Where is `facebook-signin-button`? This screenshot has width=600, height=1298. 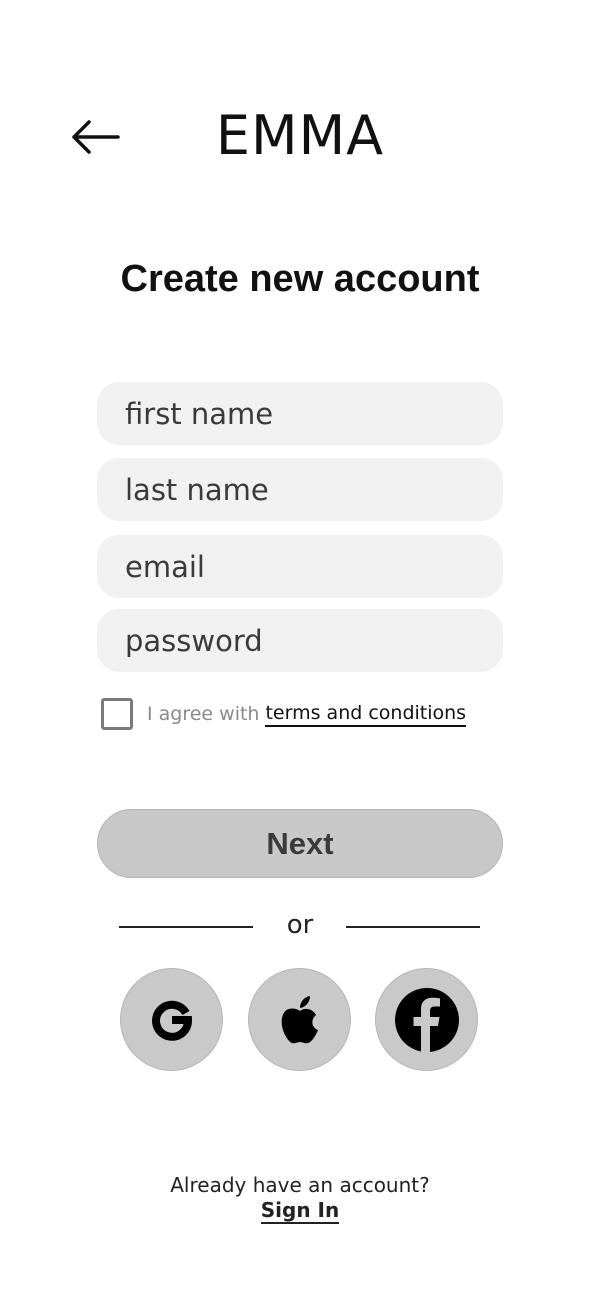
facebook-signin-button is located at coordinates (426, 1019).